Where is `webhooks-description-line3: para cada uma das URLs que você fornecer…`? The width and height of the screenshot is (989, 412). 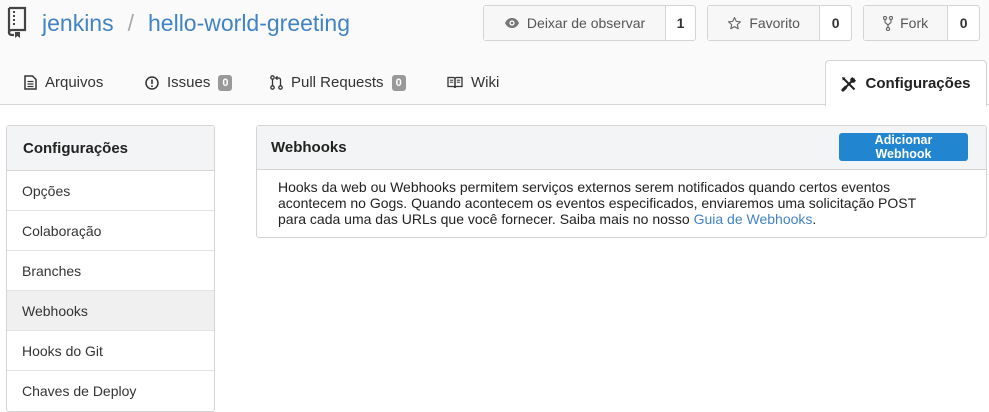
webhooks-description-line3: para cada uma das URLs que você fornecer… is located at coordinates (486, 219).